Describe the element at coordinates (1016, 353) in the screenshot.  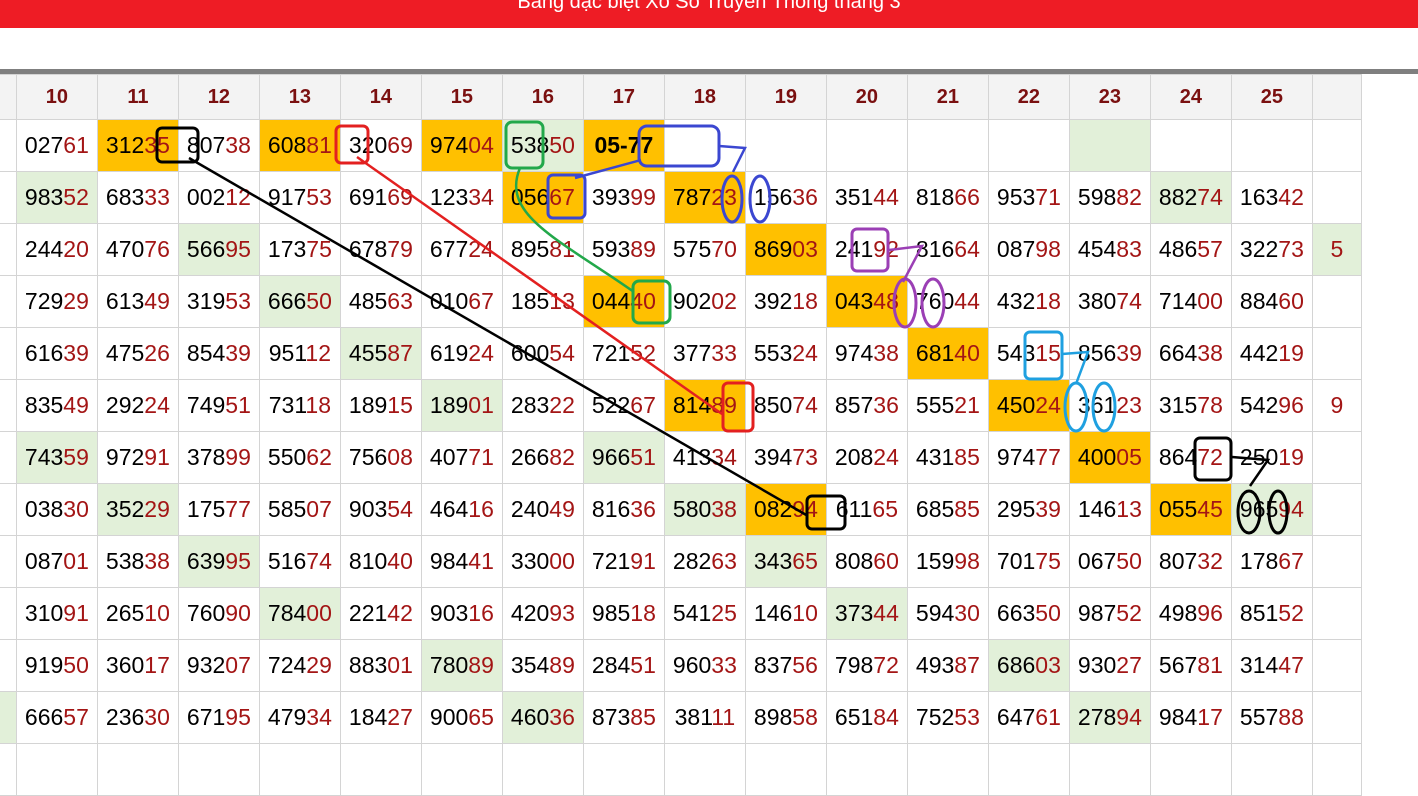
I see `number-head: 543` at that location.